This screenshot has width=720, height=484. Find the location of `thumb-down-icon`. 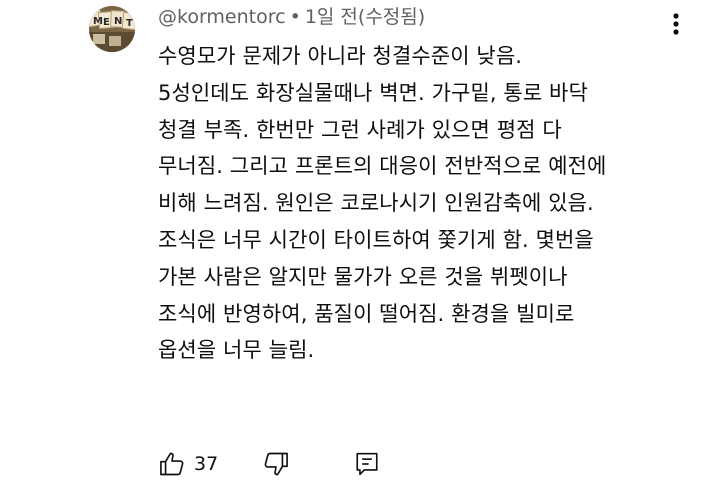

thumb-down-icon is located at coordinates (276, 464).